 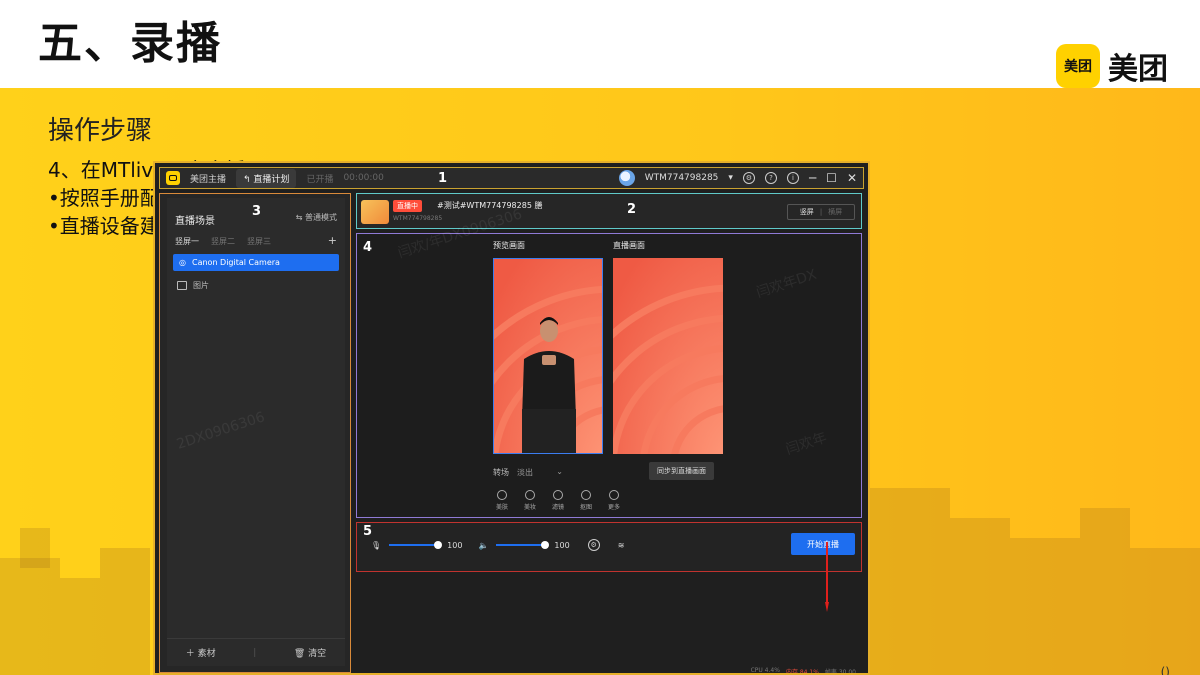 What do you see at coordinates (812, 178) in the screenshot?
I see `minimize-button: ─` at bounding box center [812, 178].